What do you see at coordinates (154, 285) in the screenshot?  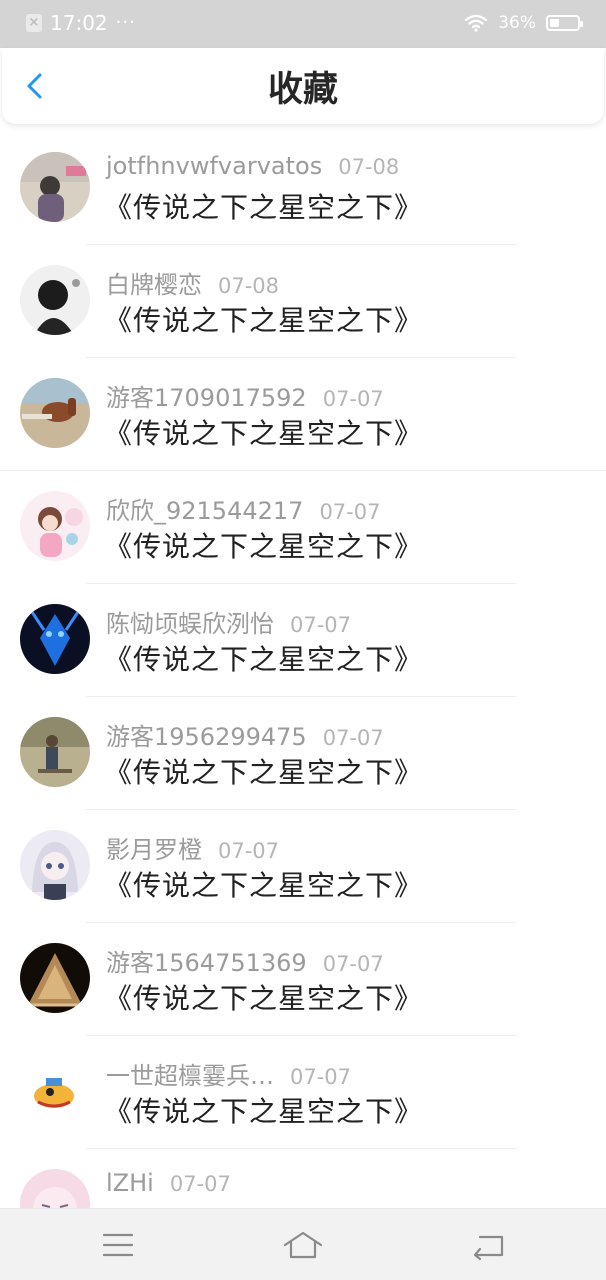 I see `username: 白牌樱恋` at bounding box center [154, 285].